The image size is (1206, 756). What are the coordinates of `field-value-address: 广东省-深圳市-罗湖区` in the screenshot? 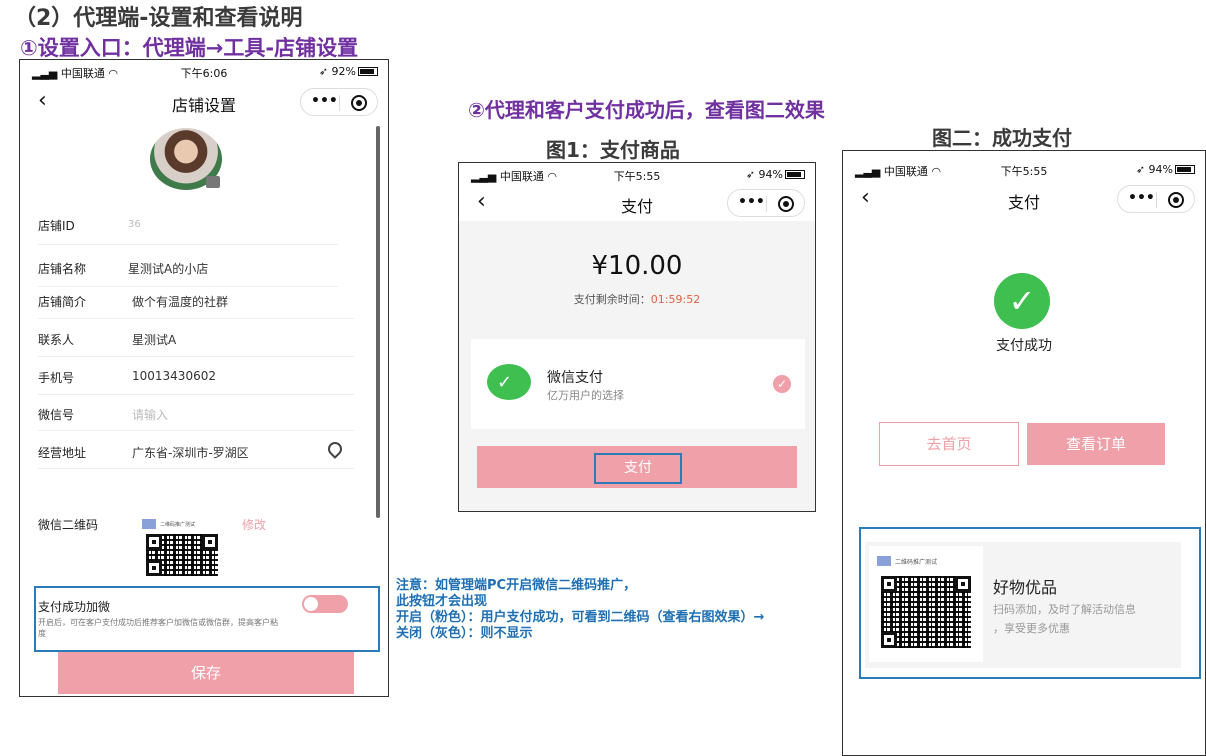 It's located at (190, 452).